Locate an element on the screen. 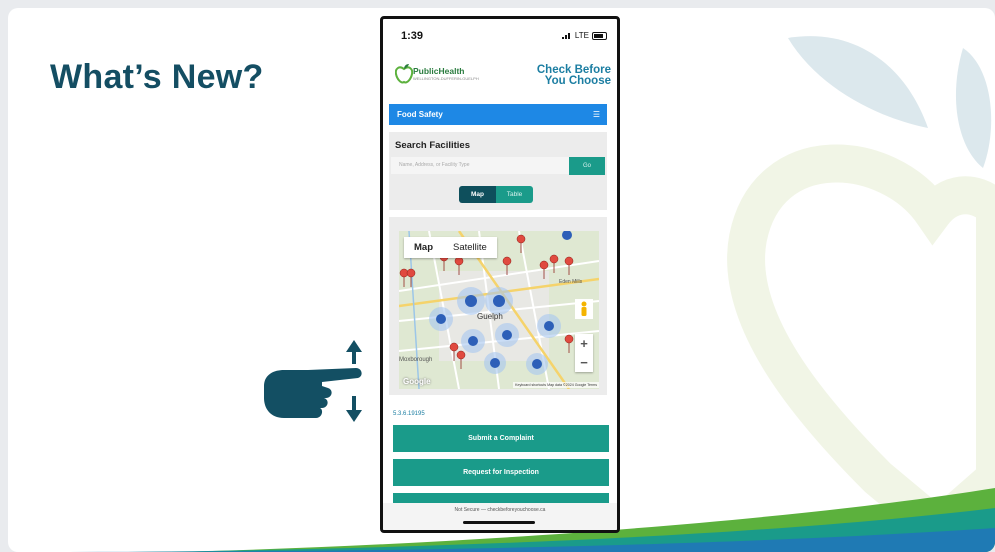 This screenshot has width=995, height=552. status-bar: 1:39 LTE is located at coordinates (500, 34).